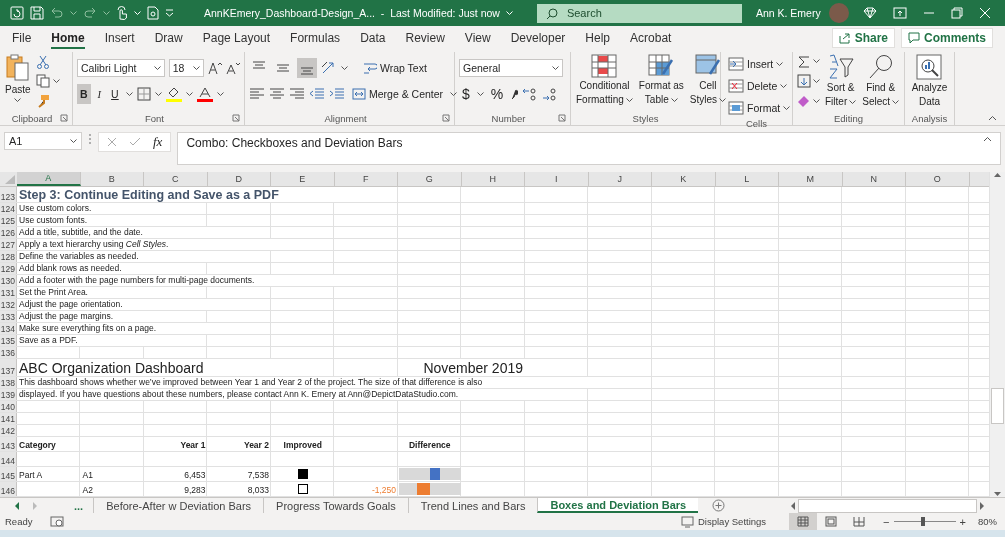 The image size is (1005, 537). Describe the element at coordinates (804, 61) in the screenshot. I see `sum-icon` at that location.